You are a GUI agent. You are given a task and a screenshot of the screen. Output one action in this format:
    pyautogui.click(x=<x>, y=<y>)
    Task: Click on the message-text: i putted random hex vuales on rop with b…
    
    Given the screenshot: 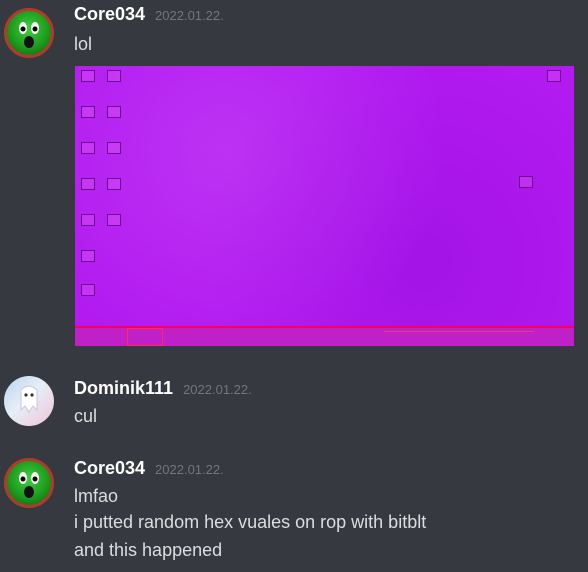 What is the action you would take?
    pyautogui.click(x=250, y=522)
    